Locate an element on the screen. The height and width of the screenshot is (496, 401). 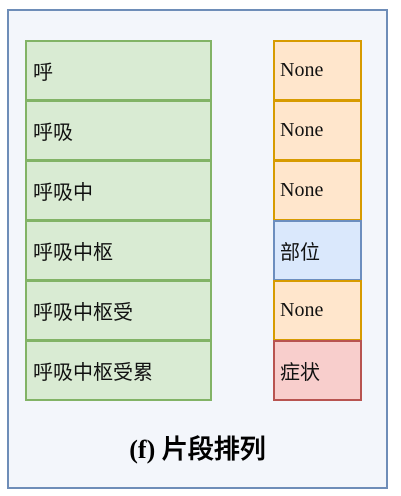
segment-cell: 呼吸 is located at coordinates (118, 130).